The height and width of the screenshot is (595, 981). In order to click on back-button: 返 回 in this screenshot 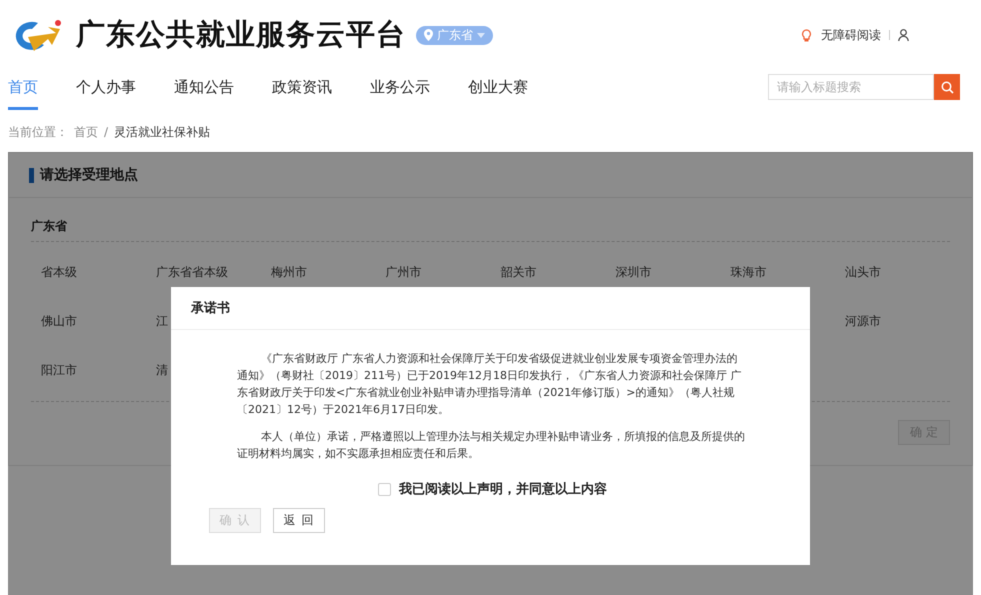, I will do `click(299, 520)`.